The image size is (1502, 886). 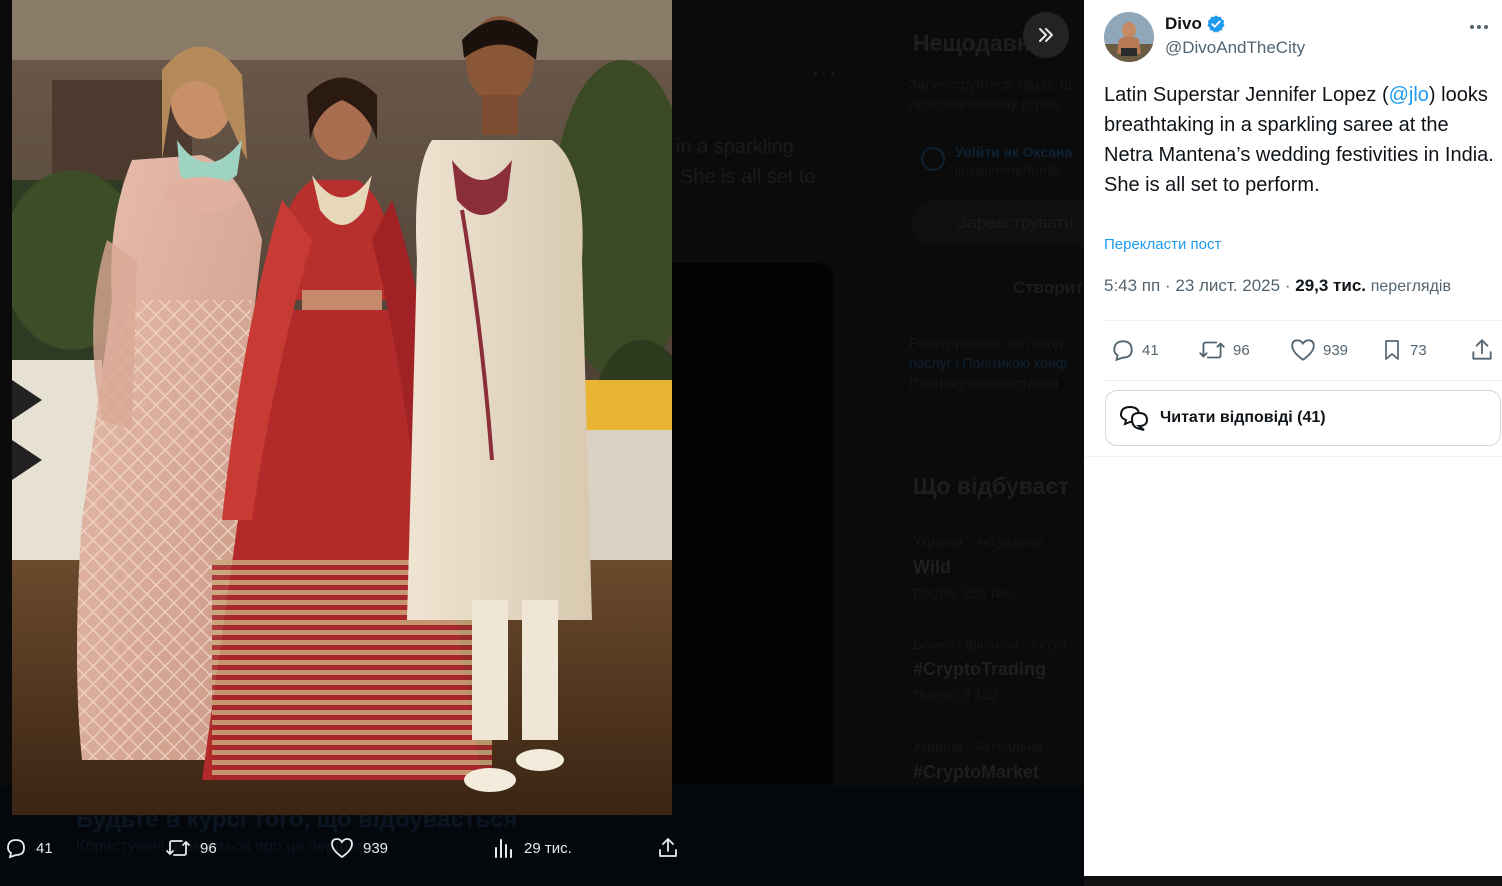 What do you see at coordinates (1330, 285) in the screenshot?
I see `views-count: 29,3 тис.` at bounding box center [1330, 285].